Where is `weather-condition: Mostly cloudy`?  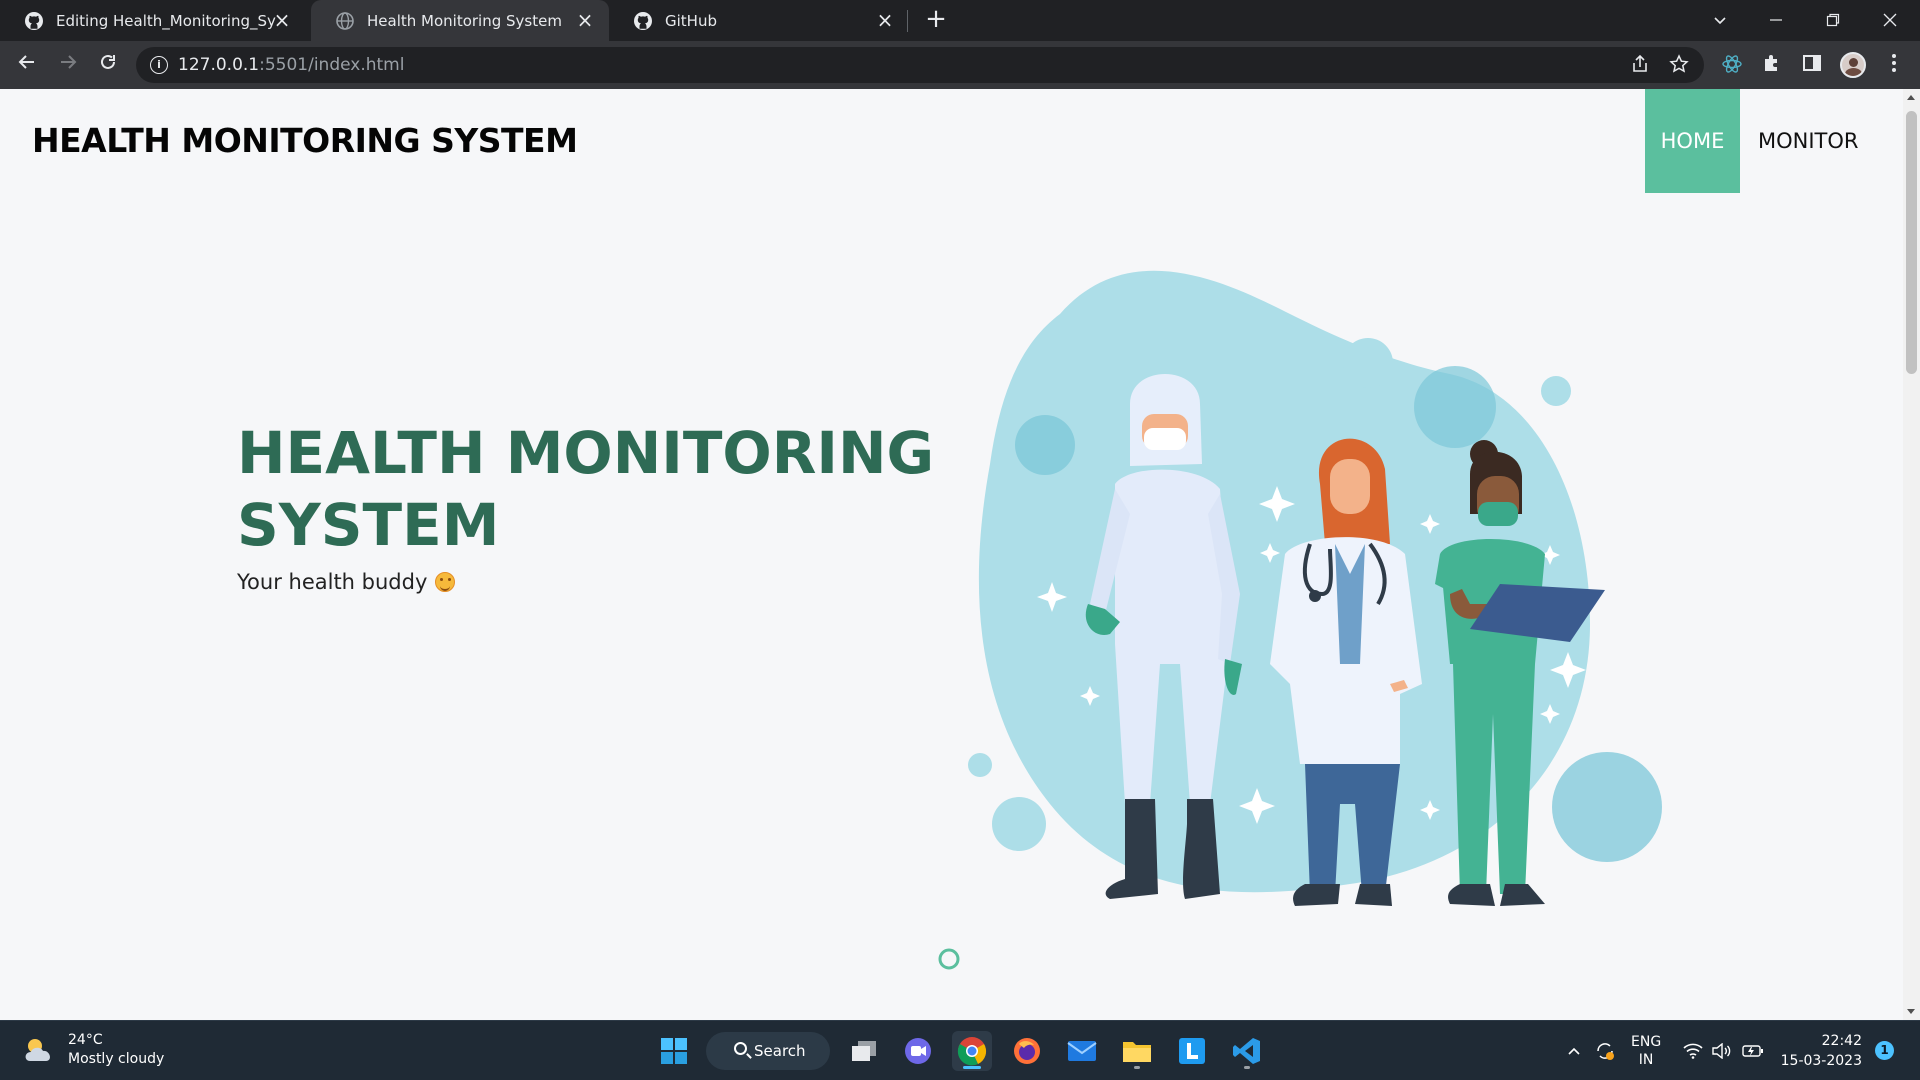
weather-condition: Mostly cloudy is located at coordinates (116, 1059).